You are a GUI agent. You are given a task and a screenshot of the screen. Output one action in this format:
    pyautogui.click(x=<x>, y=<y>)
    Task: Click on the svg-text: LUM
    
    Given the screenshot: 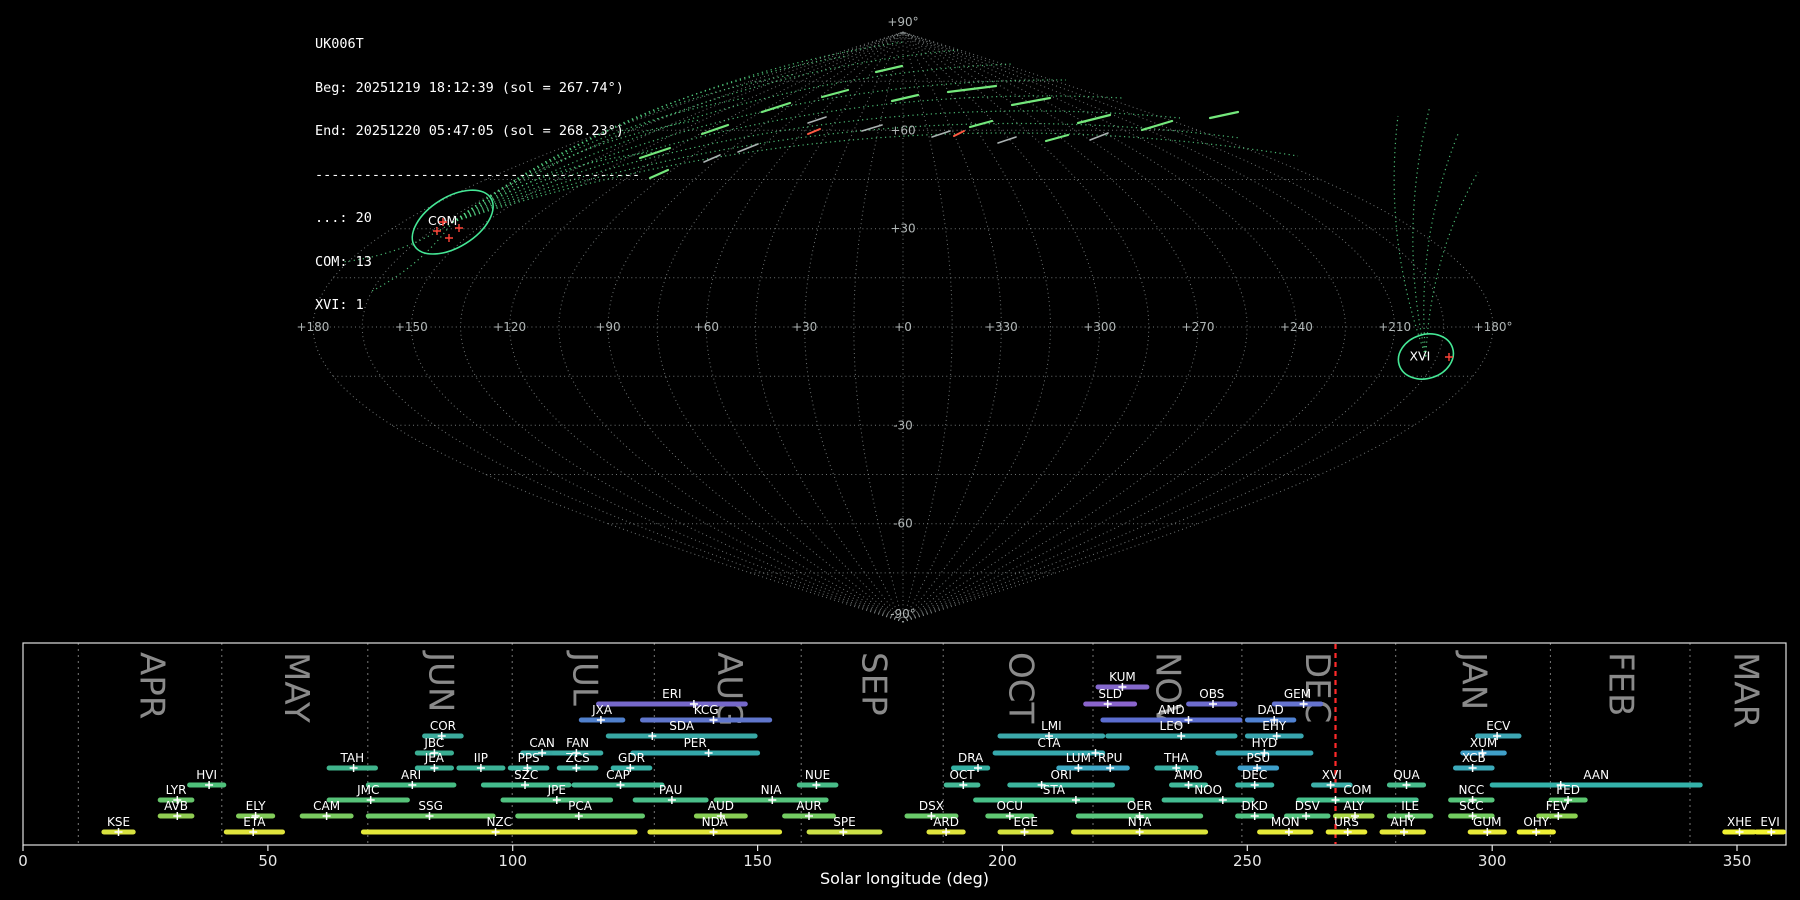 What is the action you would take?
    pyautogui.click(x=1078, y=758)
    